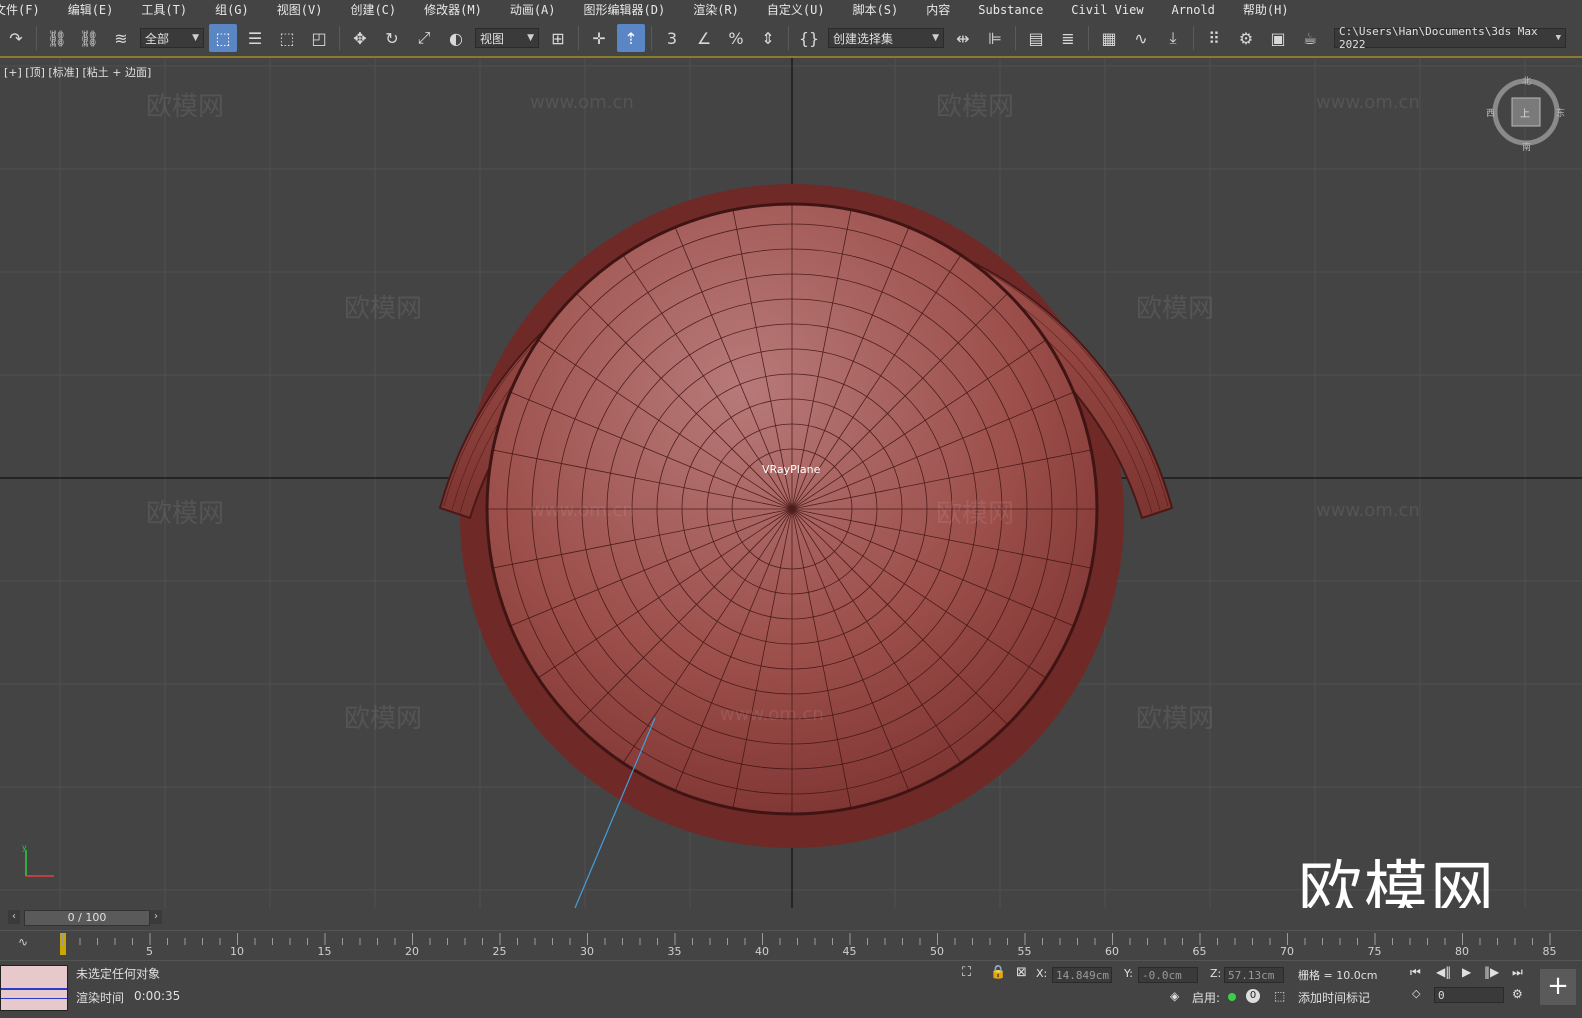 Image resolution: width=1582 pixels, height=1018 pixels. I want to click on bind-space-warp-icon: ≋, so click(121, 38).